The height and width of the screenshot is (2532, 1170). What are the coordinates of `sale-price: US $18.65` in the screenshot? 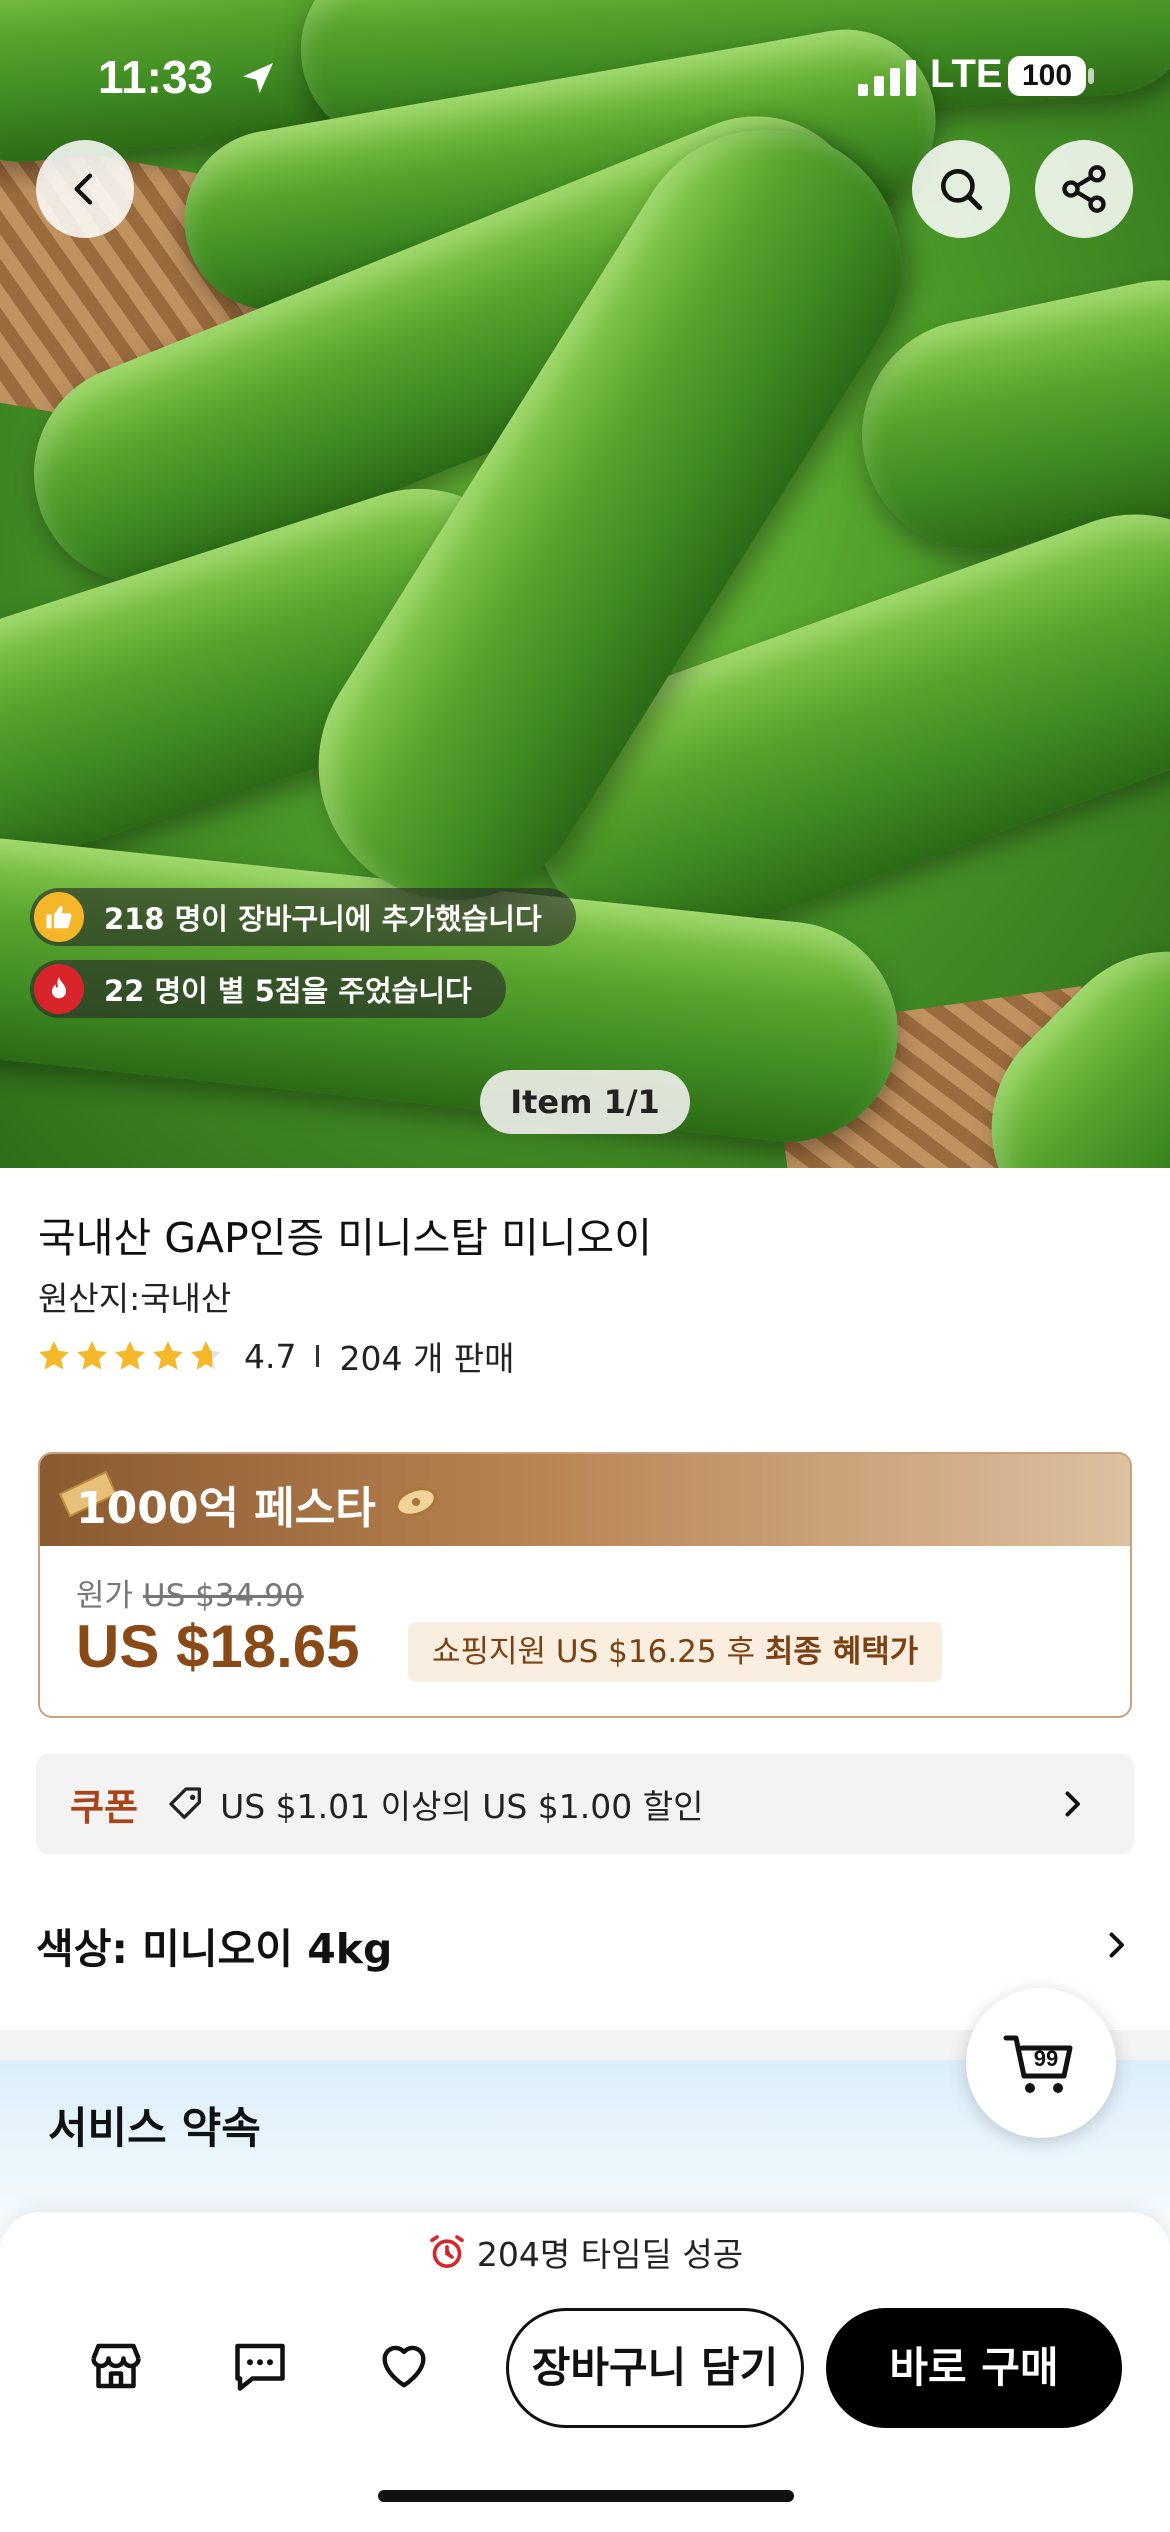 It's located at (218, 1646).